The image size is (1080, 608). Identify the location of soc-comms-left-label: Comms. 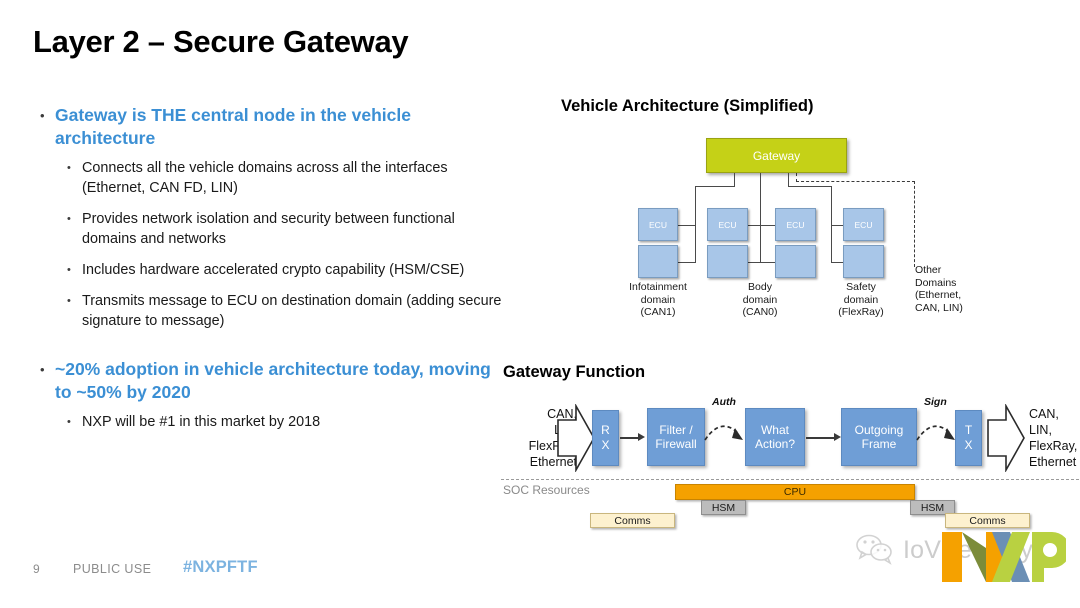
(632, 520).